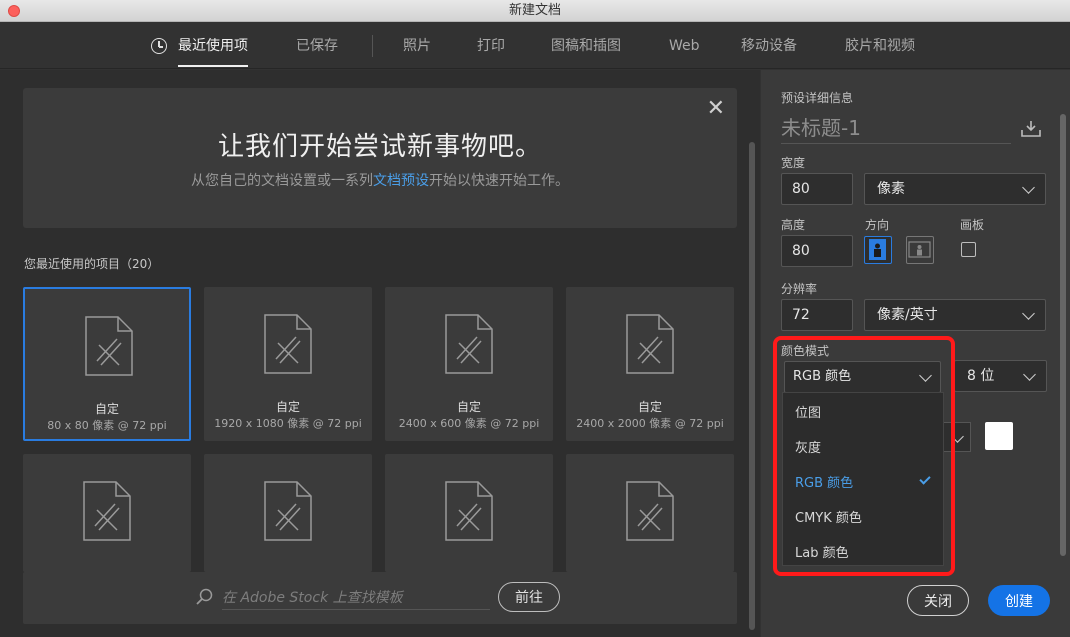 Image resolution: width=1070 pixels, height=637 pixels. I want to click on resolution-unit-value: 像素/英寸, so click(907, 315).